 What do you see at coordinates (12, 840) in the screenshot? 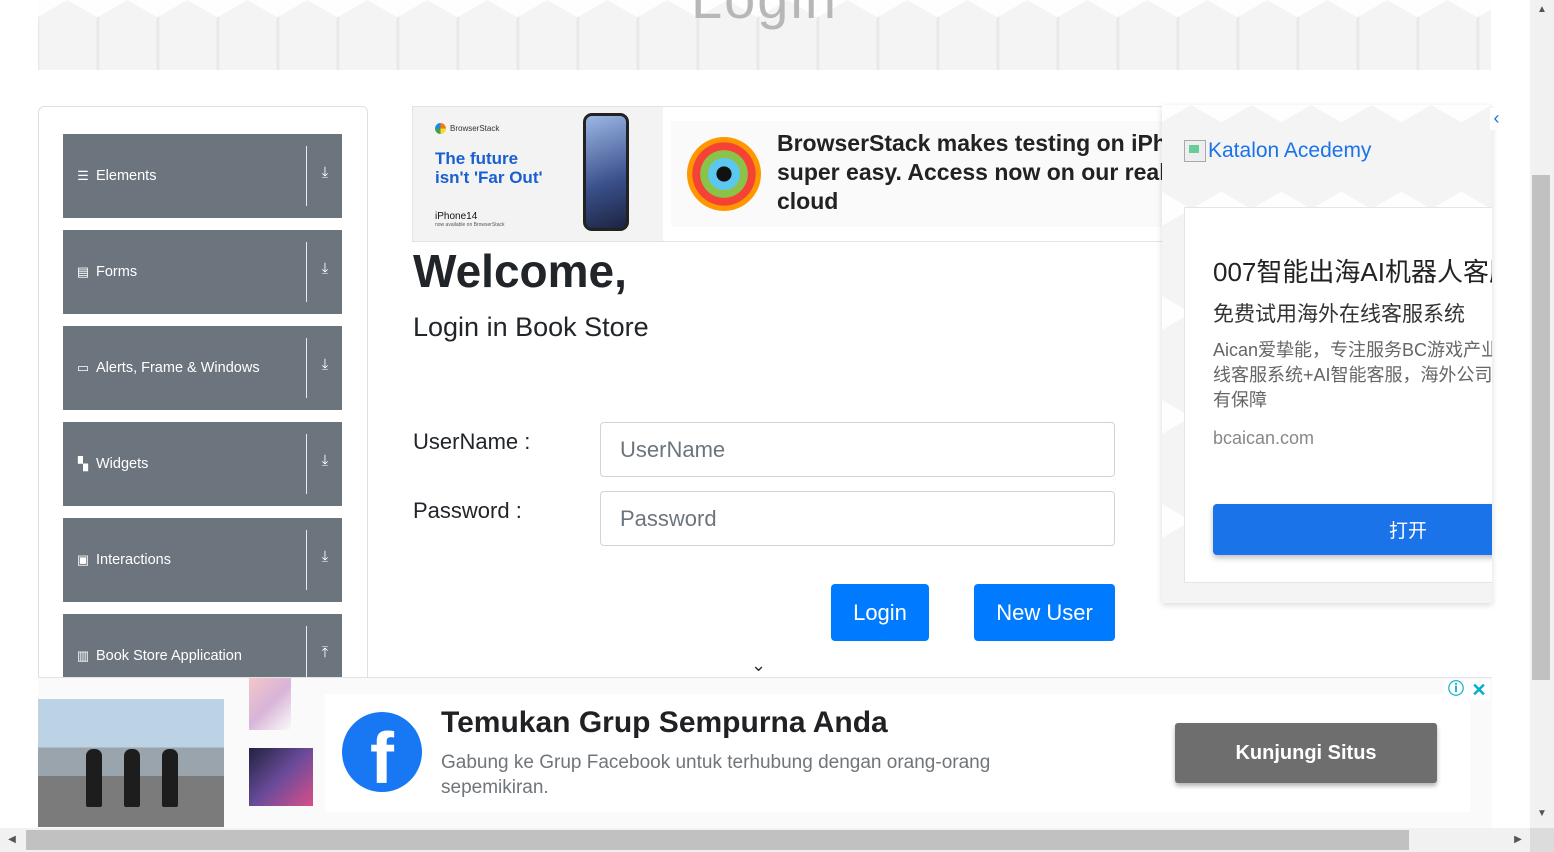
I see `scroll-left-arrow-icon: ◀` at bounding box center [12, 840].